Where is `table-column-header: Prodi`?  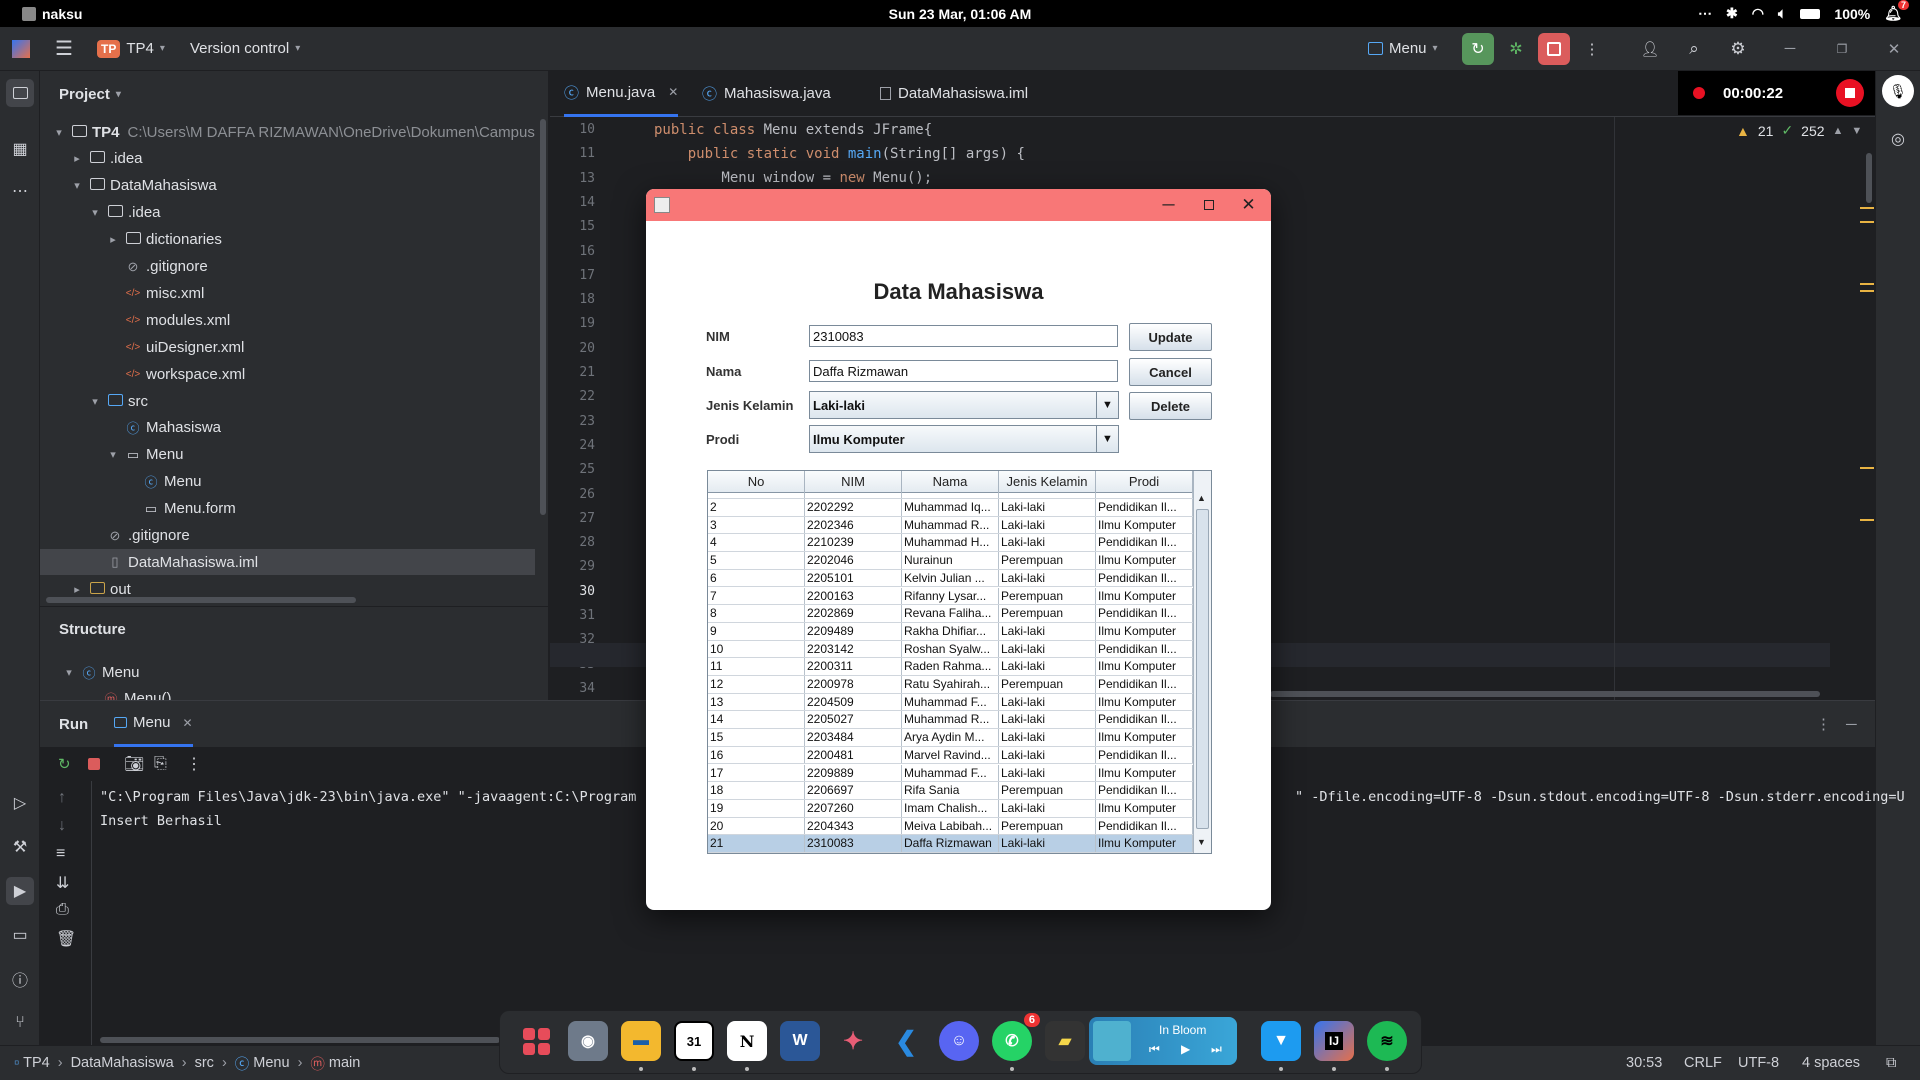 table-column-header: Prodi is located at coordinates (1144, 482).